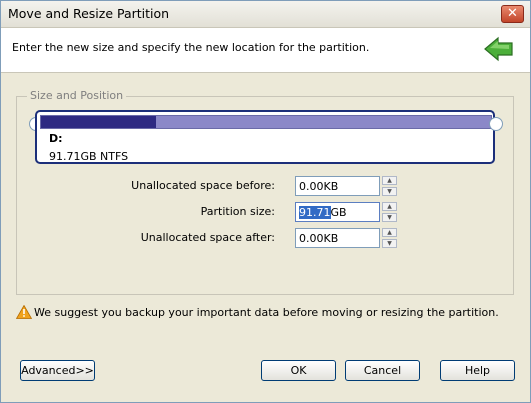 This screenshot has width=531, height=403. Describe the element at coordinates (237, 211) in the screenshot. I see `partition-size-label: Partition size:` at that location.